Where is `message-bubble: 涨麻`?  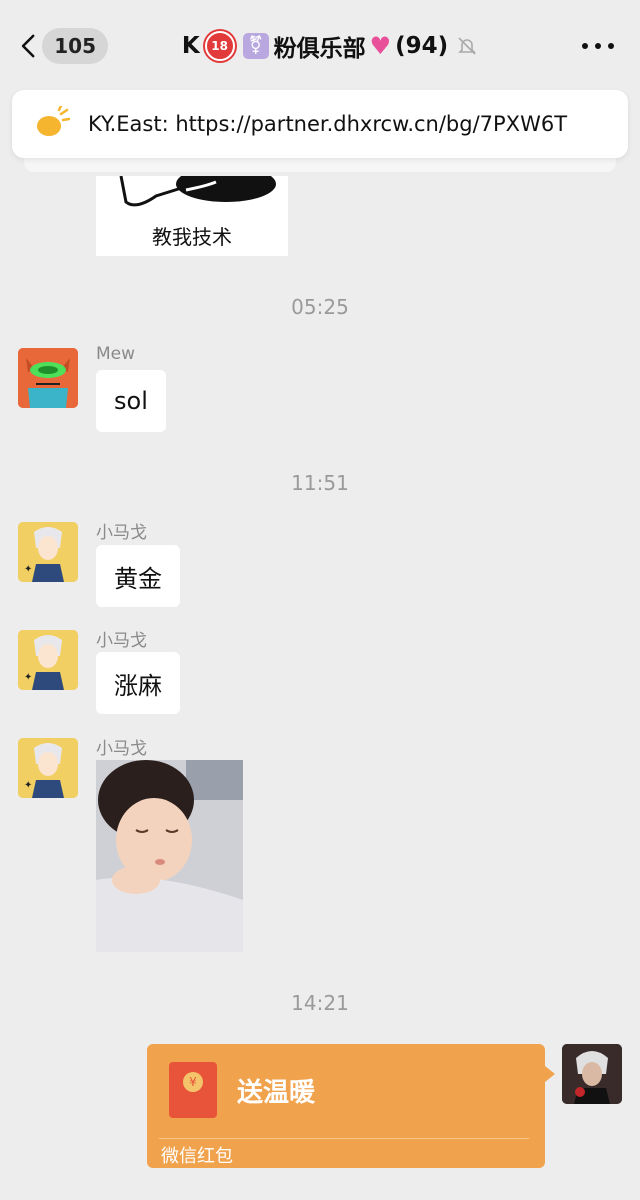
message-bubble: 涨麻 is located at coordinates (138, 683).